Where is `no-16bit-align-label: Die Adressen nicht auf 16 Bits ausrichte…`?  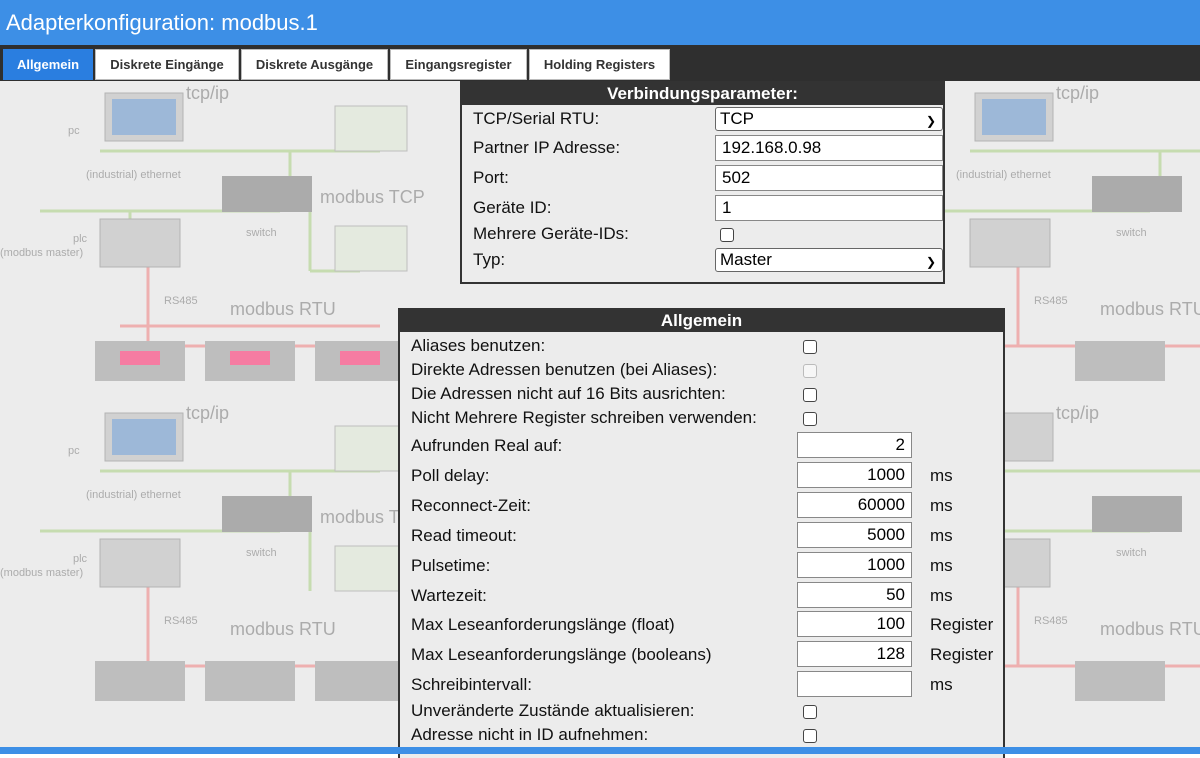 no-16bit-align-label: Die Adressen nicht auf 16 Bits ausrichte… is located at coordinates (568, 393).